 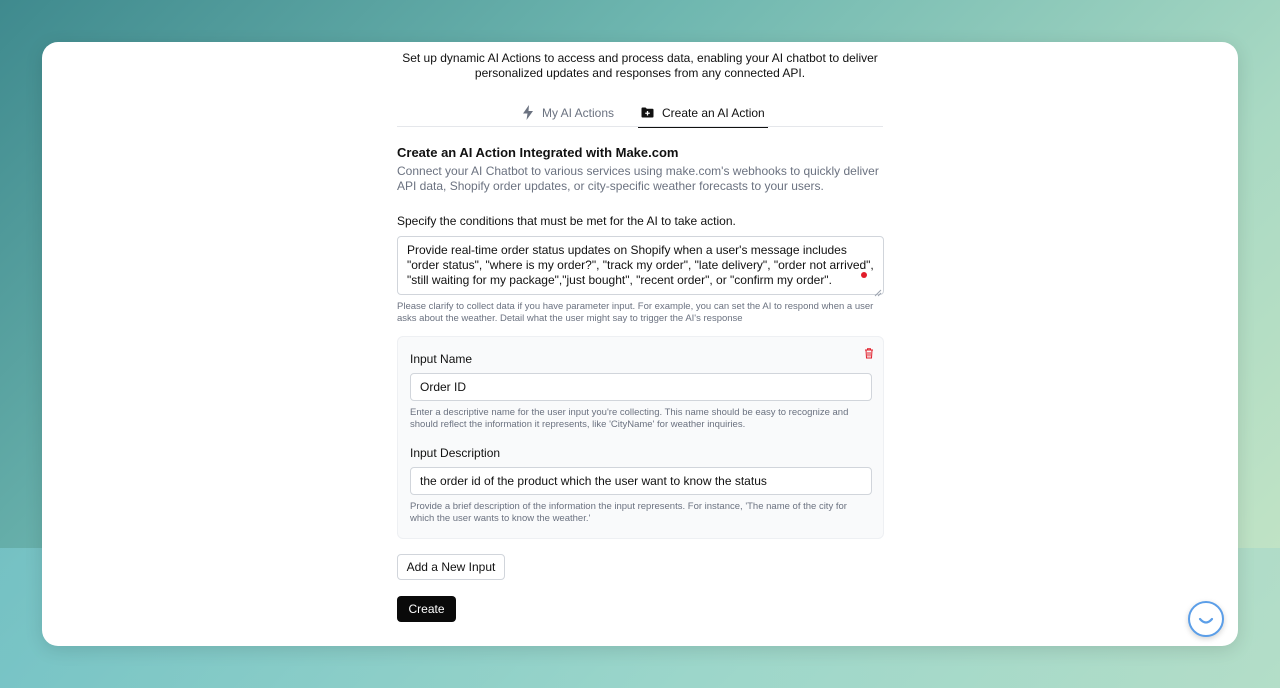 I want to click on spellcheck-indicator, so click(x=864, y=275).